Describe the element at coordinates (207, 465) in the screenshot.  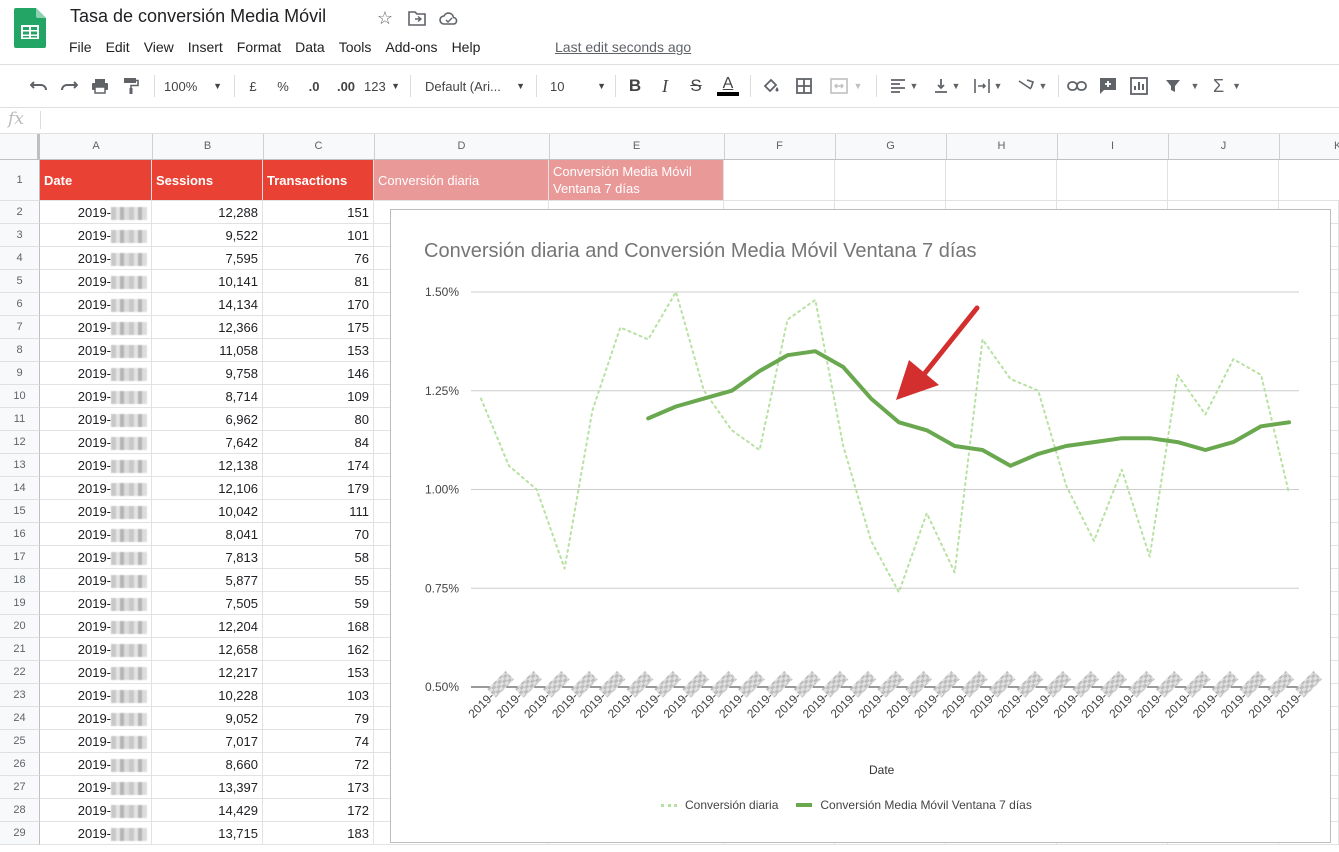
I see `cell-sessions: 12,138` at that location.